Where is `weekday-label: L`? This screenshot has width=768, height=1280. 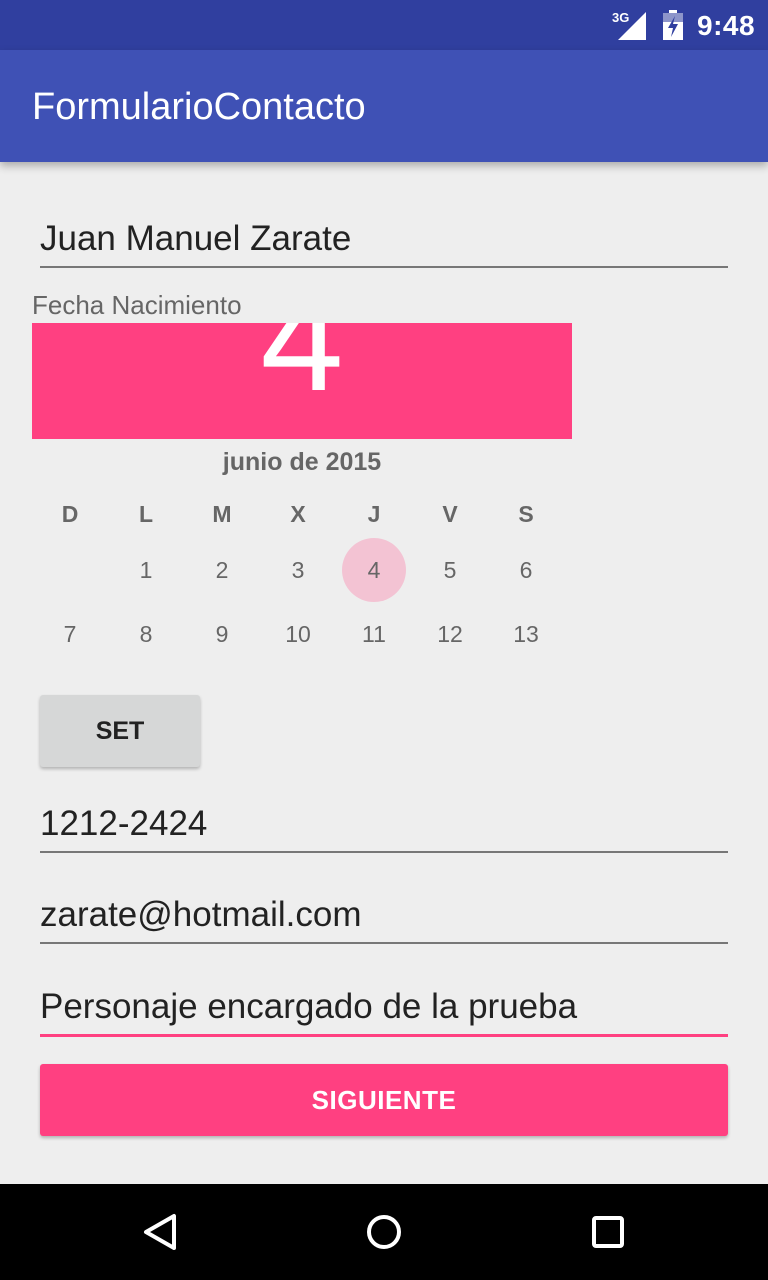
weekday-label: L is located at coordinates (146, 514).